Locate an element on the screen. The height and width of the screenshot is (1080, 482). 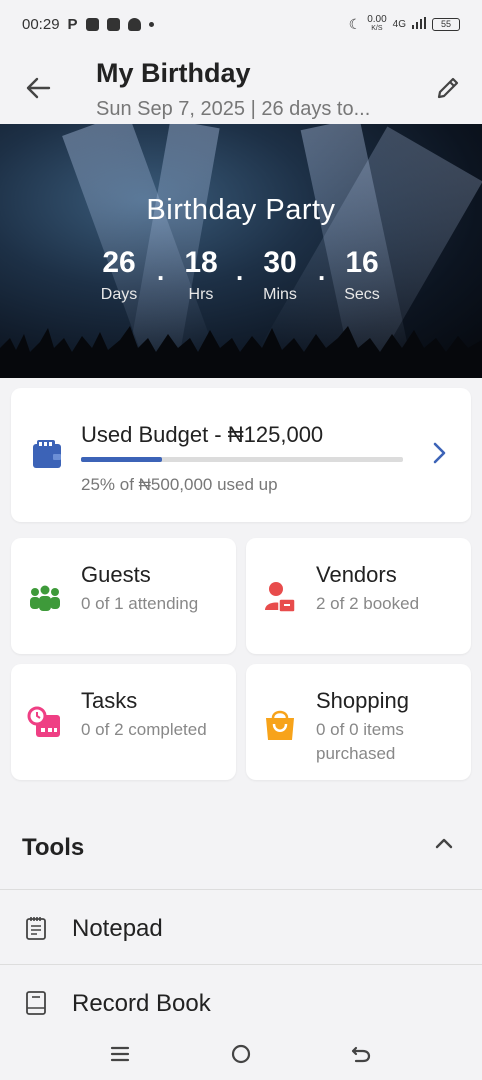
edit-button is located at coordinates (448, 88).